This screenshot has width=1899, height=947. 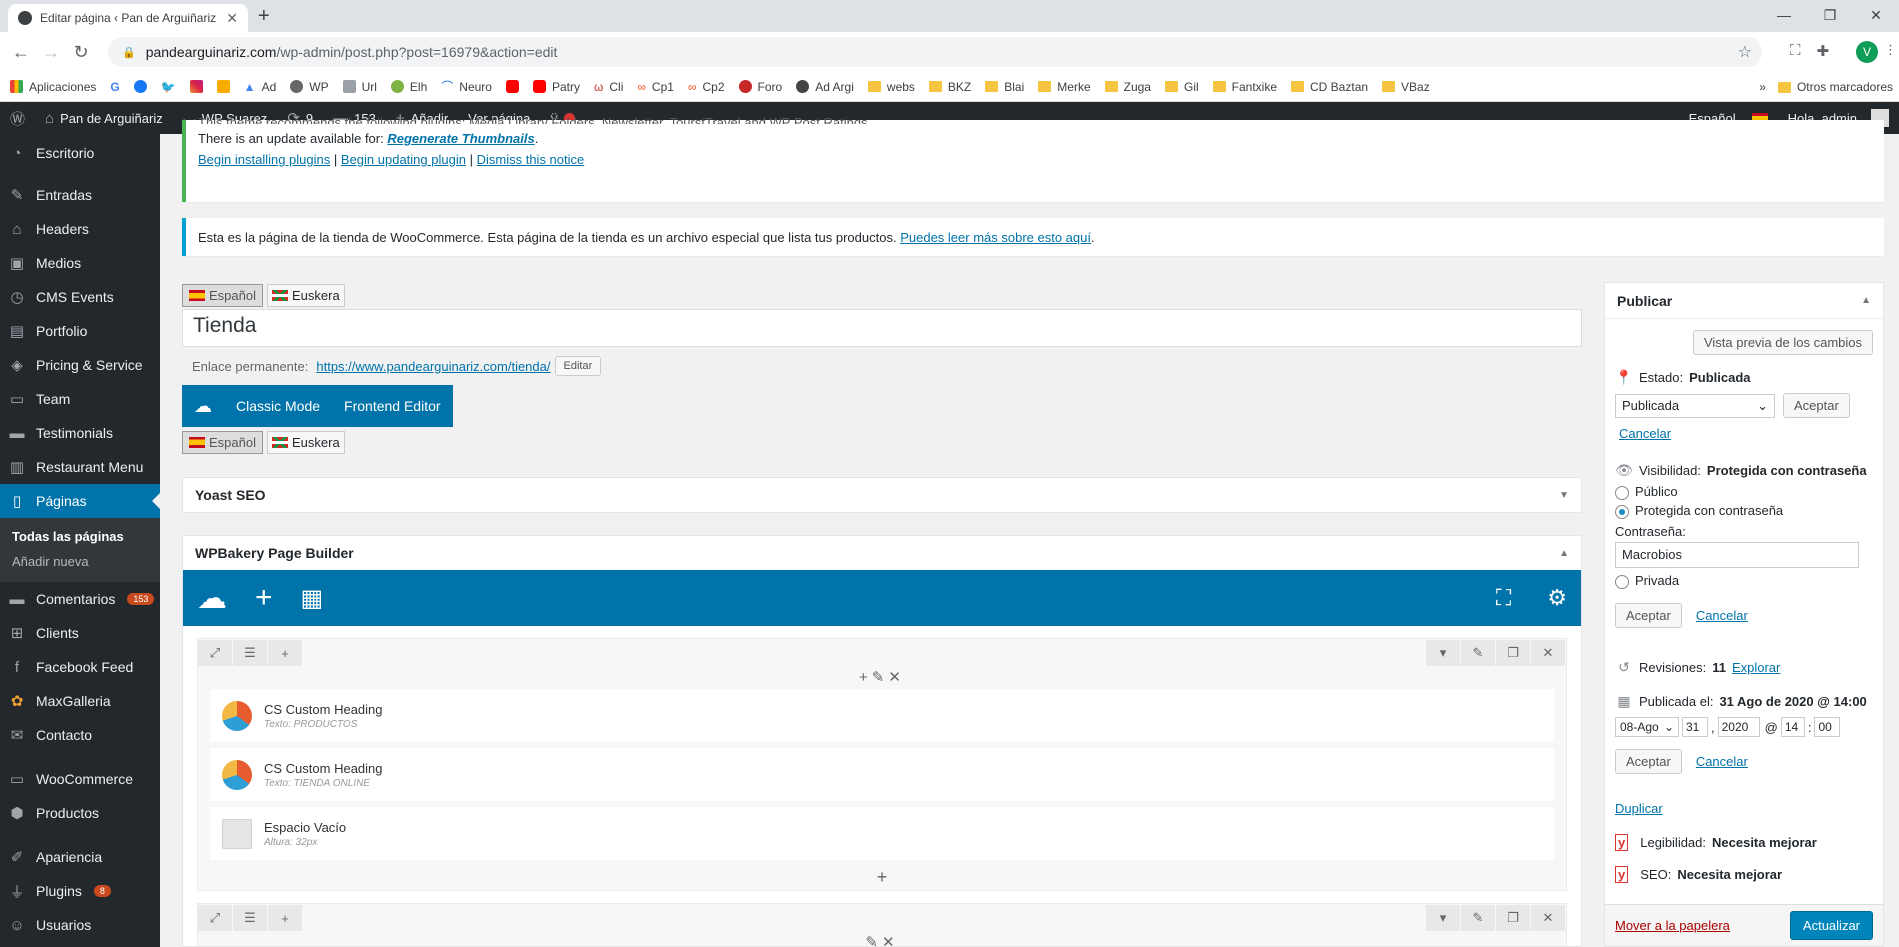 I want to click on status-select: Publicada ⌄, so click(x=1695, y=405).